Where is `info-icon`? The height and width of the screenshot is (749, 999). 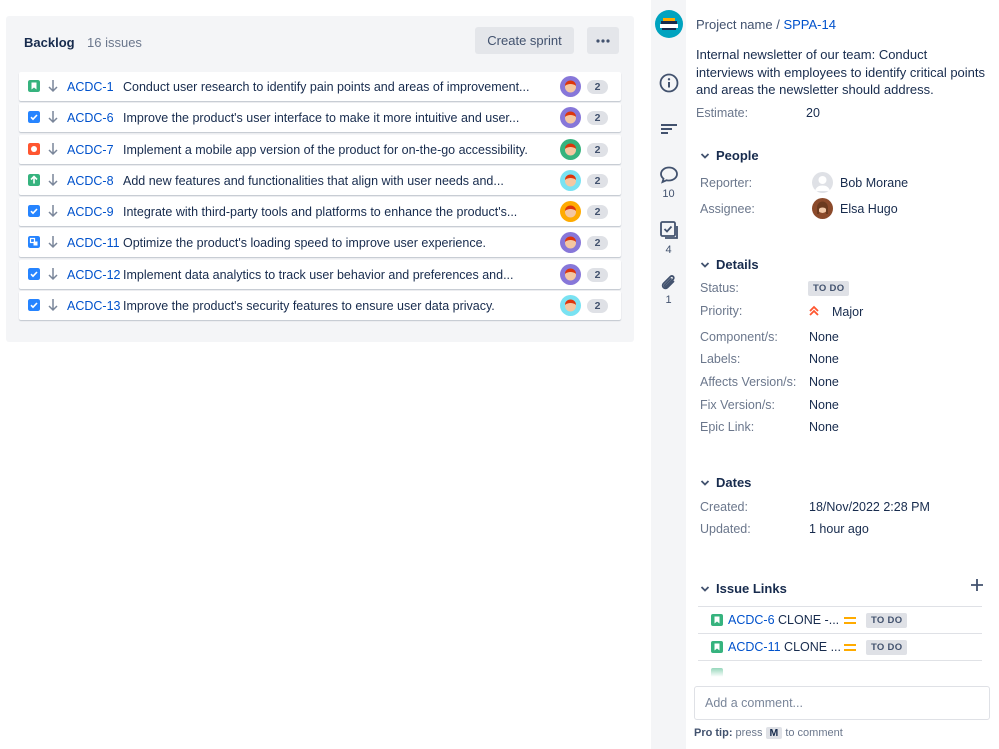 info-icon is located at coordinates (669, 83).